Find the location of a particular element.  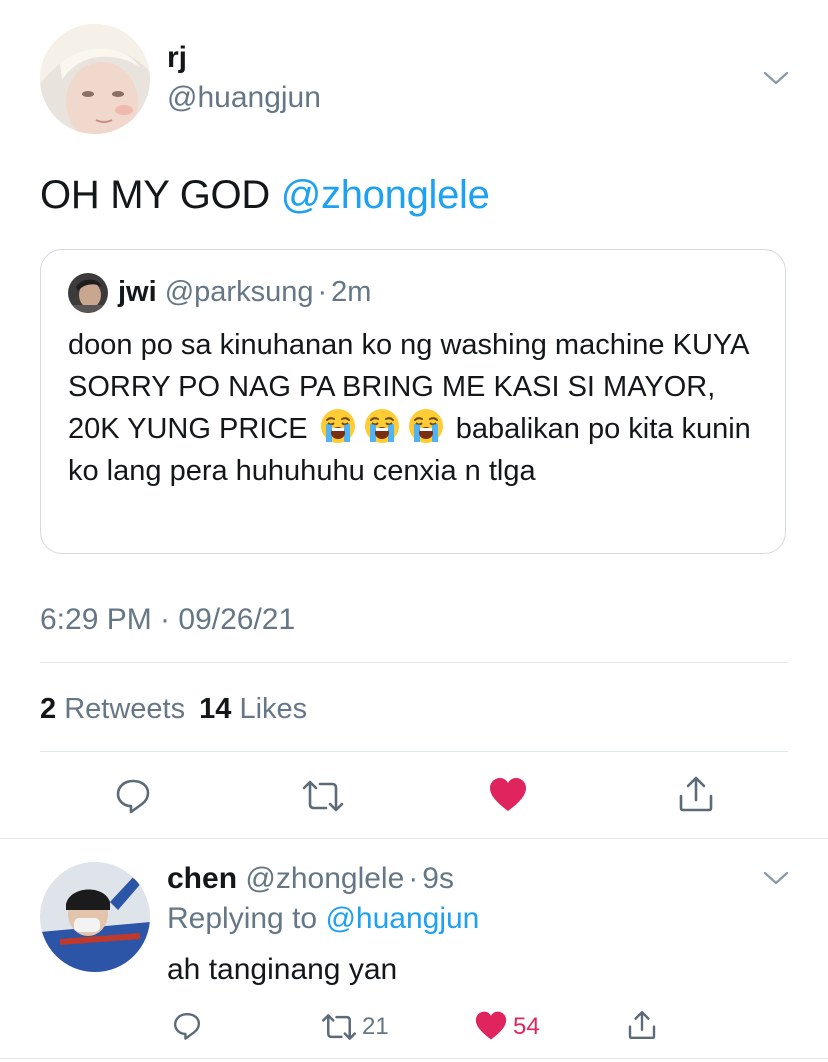

quoted-author-avatar is located at coordinates (88, 293).